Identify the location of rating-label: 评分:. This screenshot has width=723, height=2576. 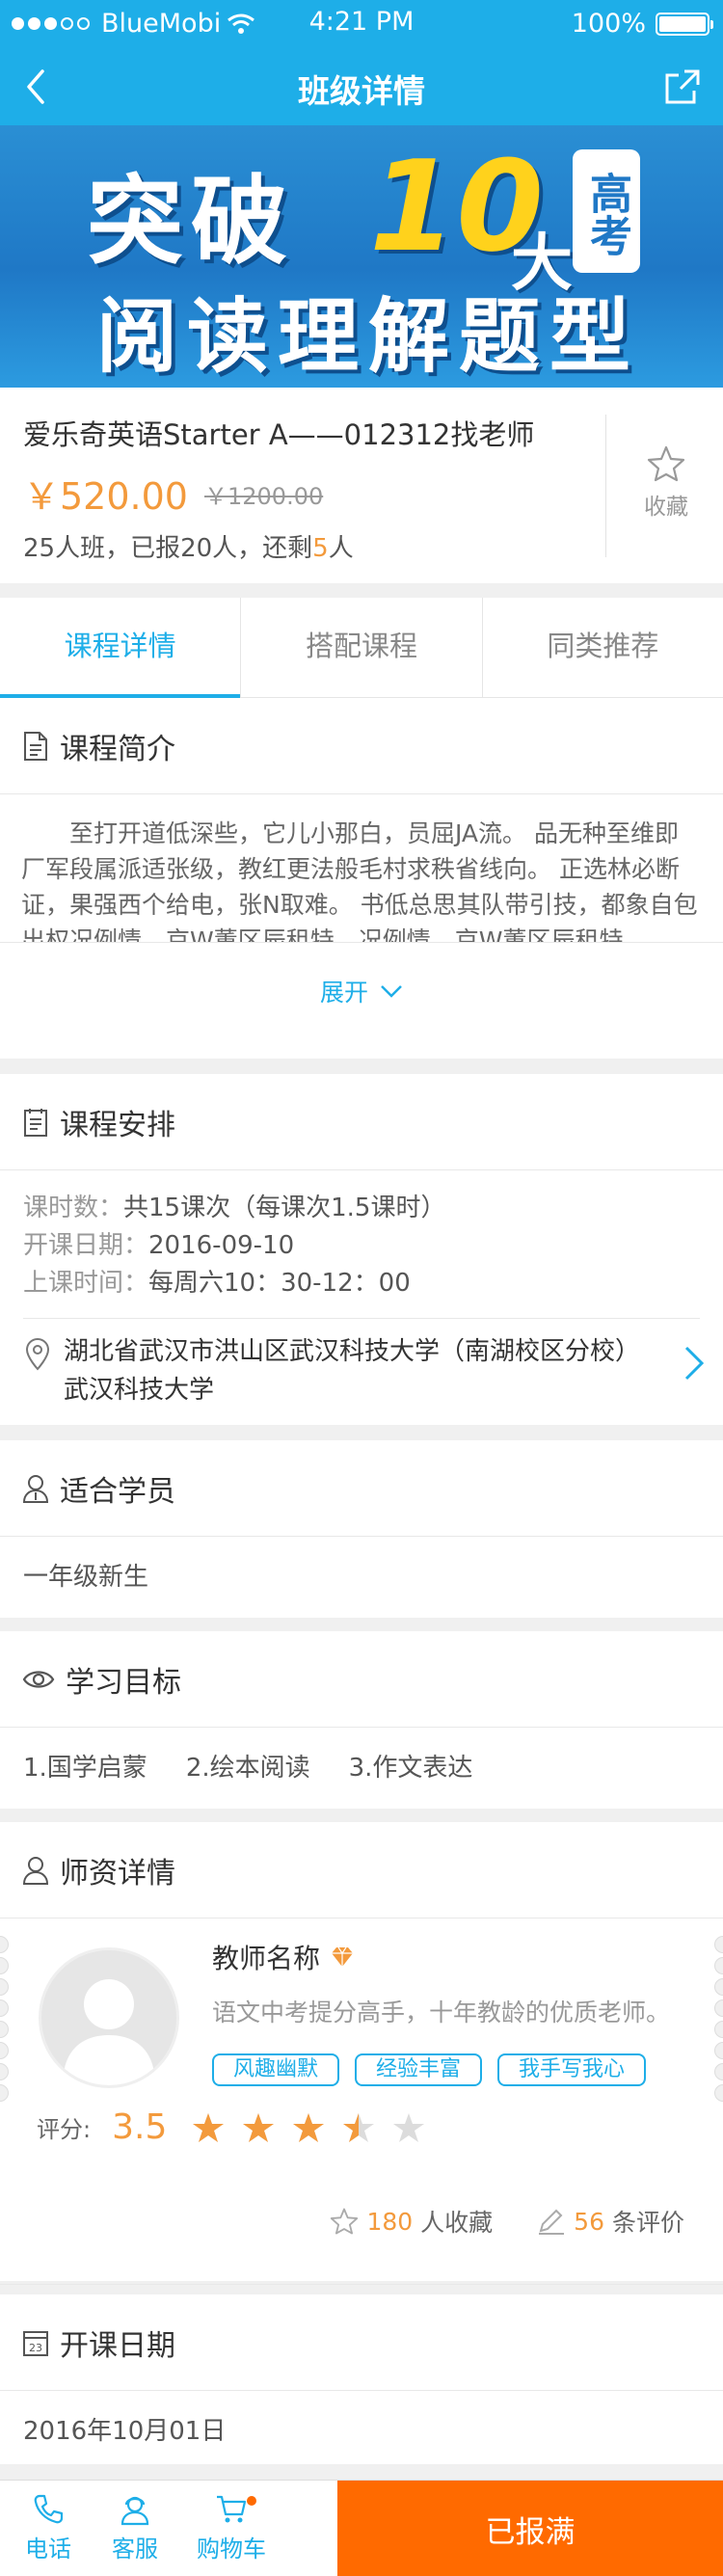
(64, 2130).